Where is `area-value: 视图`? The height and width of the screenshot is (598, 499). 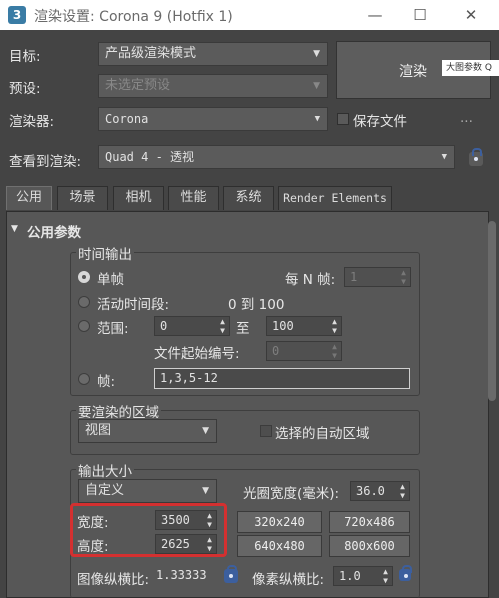
area-value: 视图 is located at coordinates (98, 430).